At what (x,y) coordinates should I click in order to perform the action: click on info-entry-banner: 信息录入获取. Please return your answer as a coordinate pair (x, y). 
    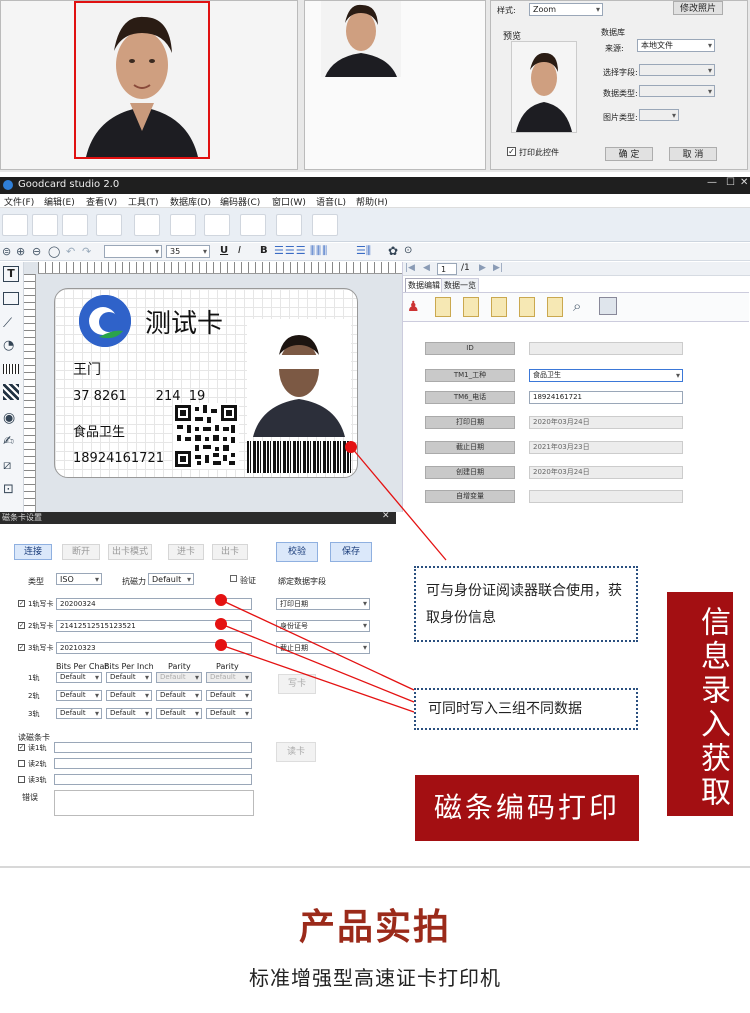
    Looking at the image, I should click on (700, 704).